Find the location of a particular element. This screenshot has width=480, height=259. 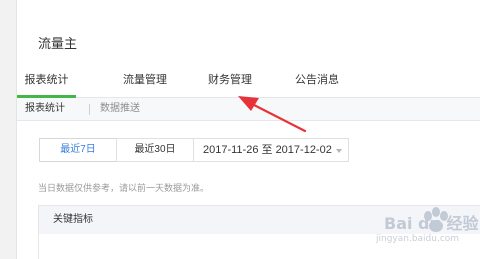

date-filter-group: 最近7日 最近30日 2017-11-26 至 2017-12-02 is located at coordinates (194, 150).